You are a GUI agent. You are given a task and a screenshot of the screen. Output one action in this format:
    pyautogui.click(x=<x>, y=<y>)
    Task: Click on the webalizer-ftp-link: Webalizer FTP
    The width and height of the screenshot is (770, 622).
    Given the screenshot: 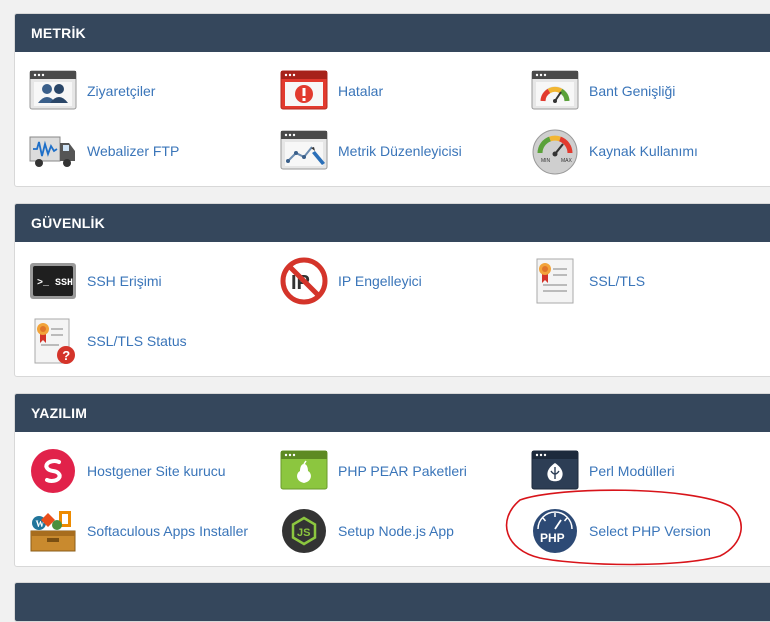 What is the action you would take?
    pyautogui.click(x=149, y=151)
    